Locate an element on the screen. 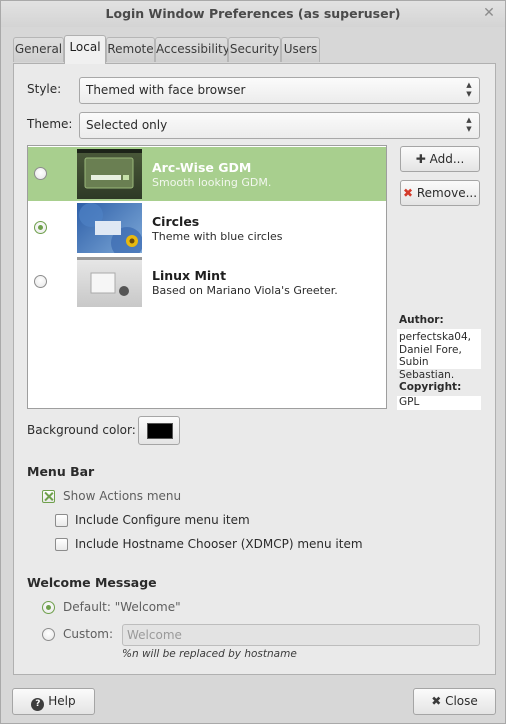 This screenshot has width=506, height=724. tab-general: General is located at coordinates (38, 49).